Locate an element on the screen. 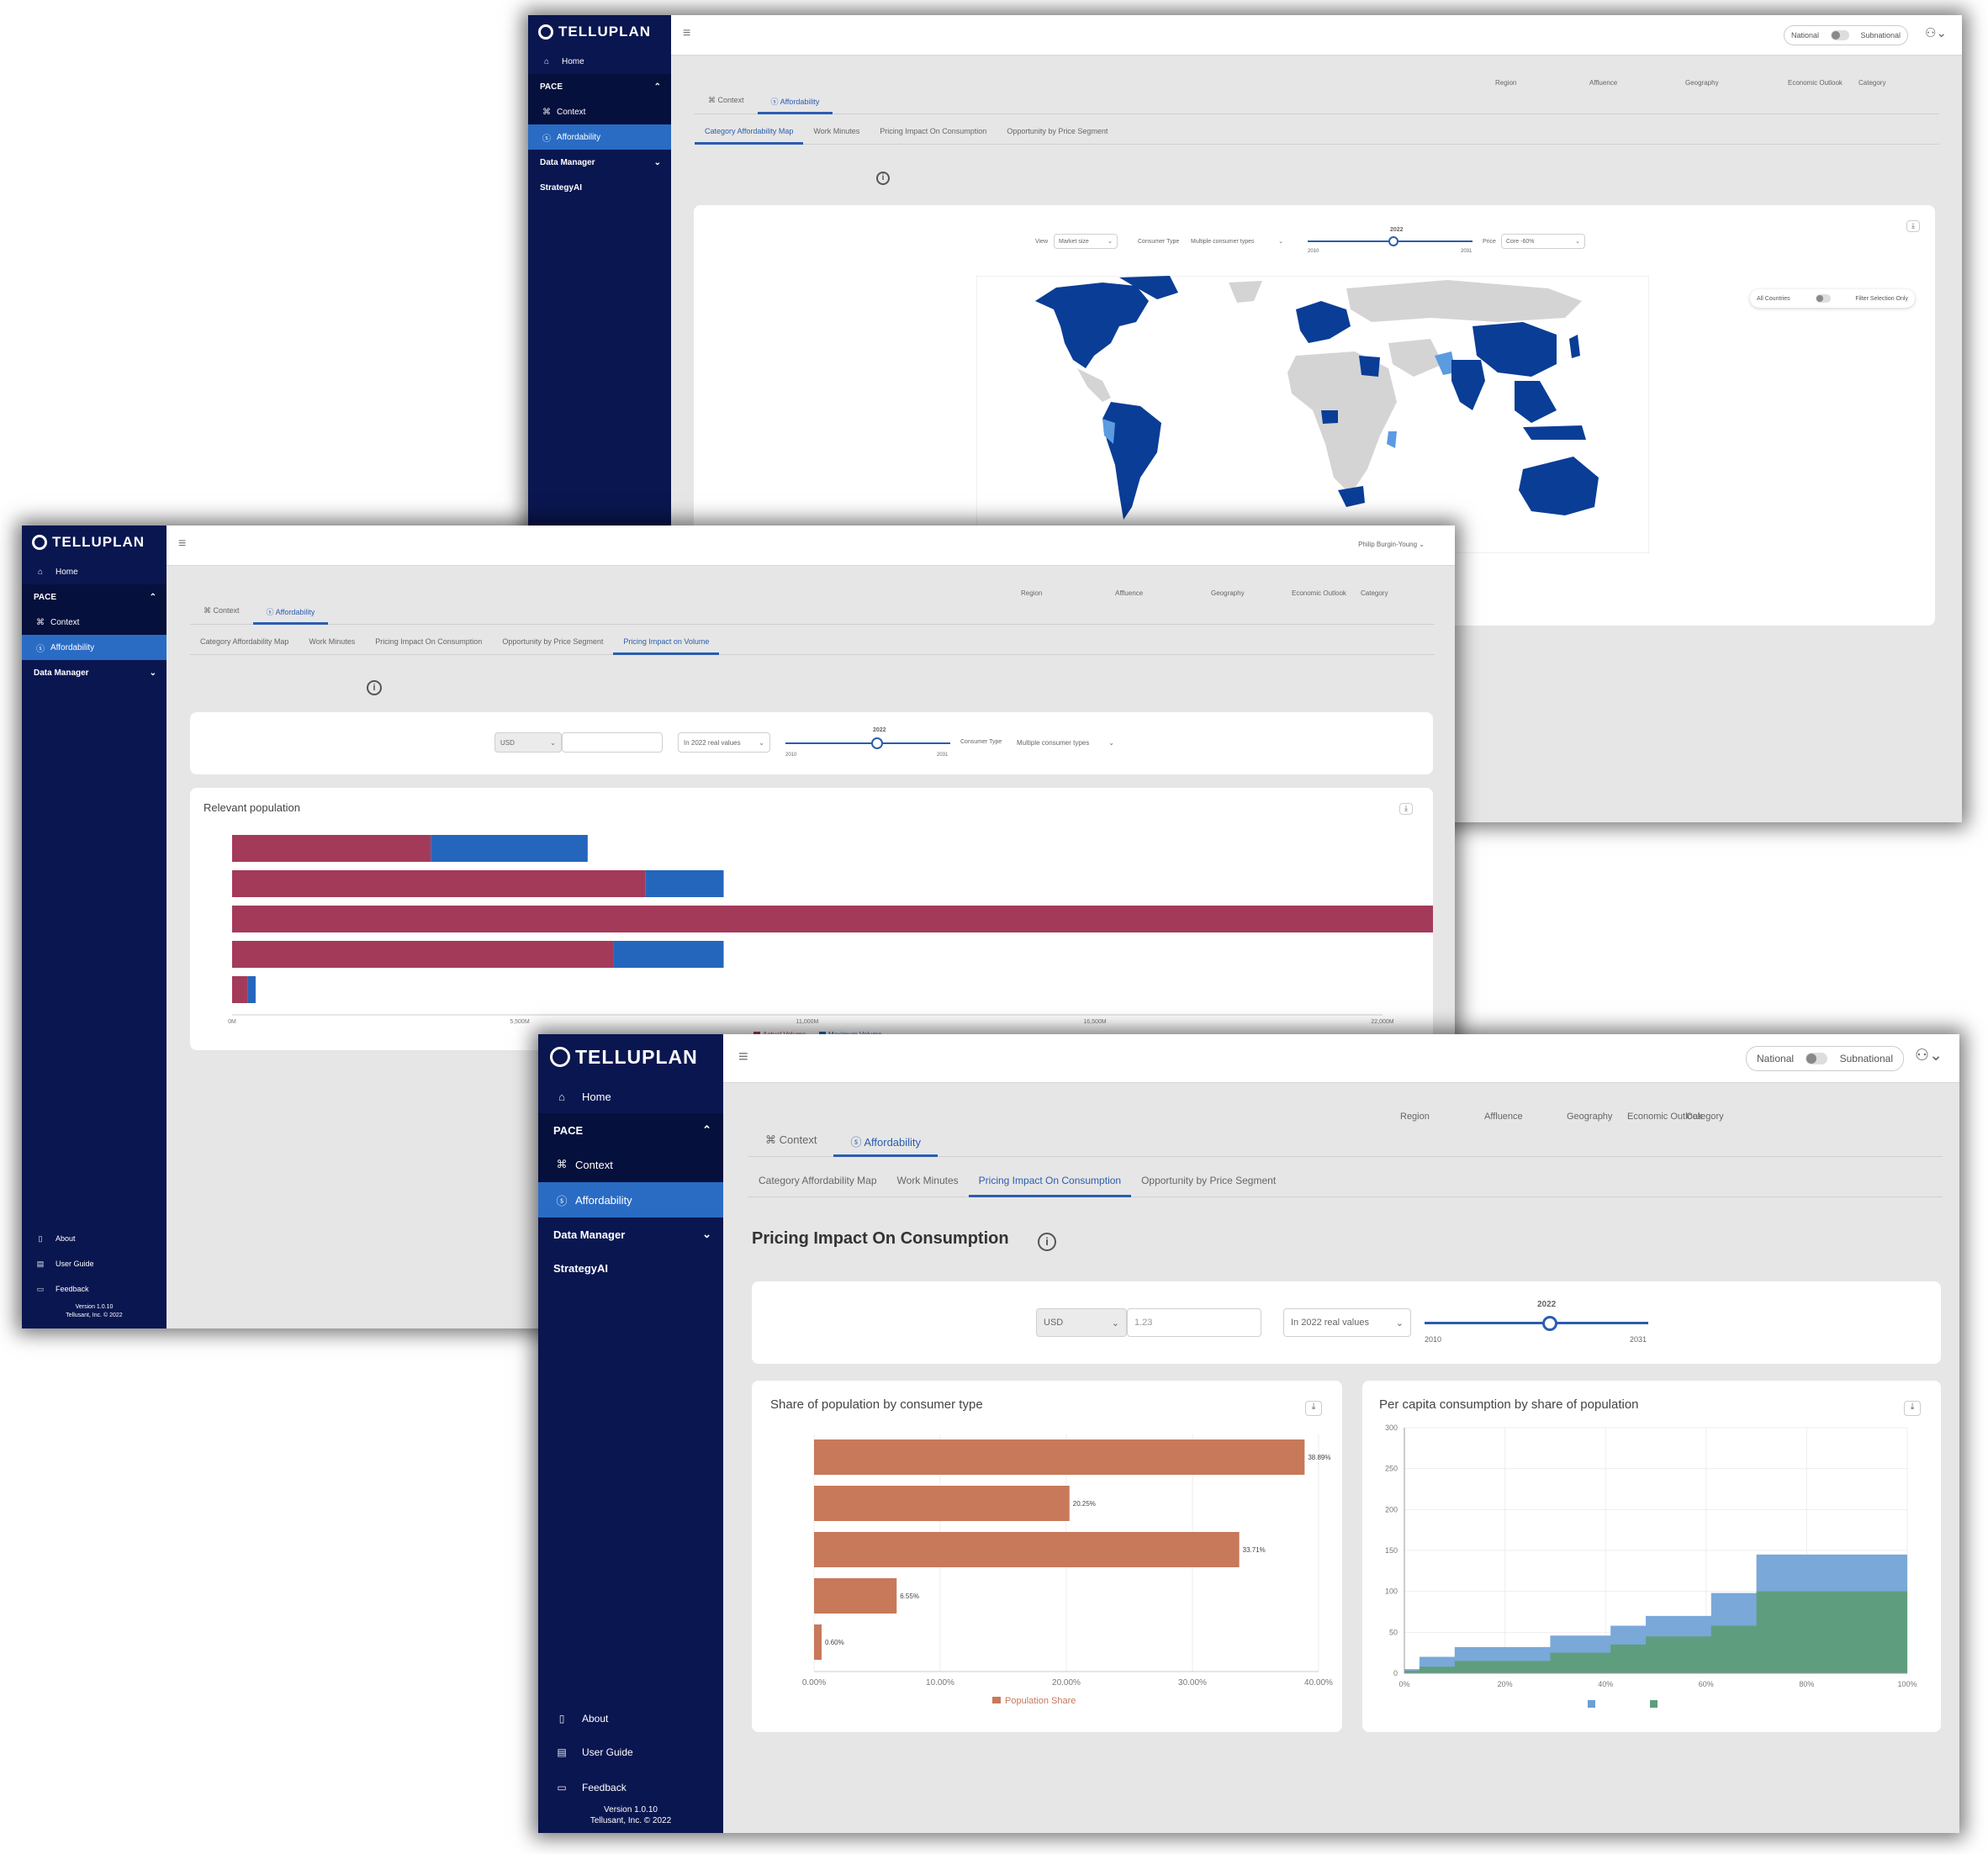 The height and width of the screenshot is (1854, 1988). tab-pricing-impact-volume: Pricing Impact on Volume is located at coordinates (666, 643).